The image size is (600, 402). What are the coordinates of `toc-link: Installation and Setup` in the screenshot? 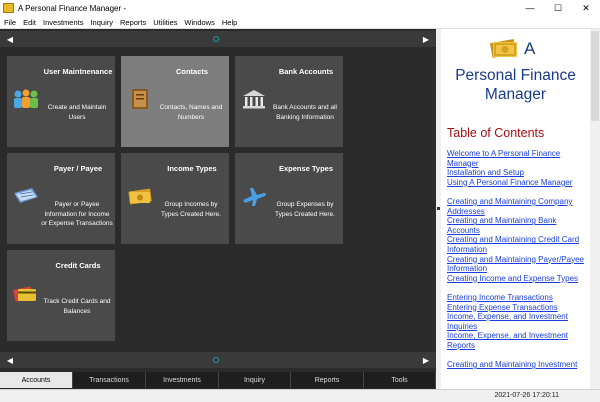 It's located at (517, 173).